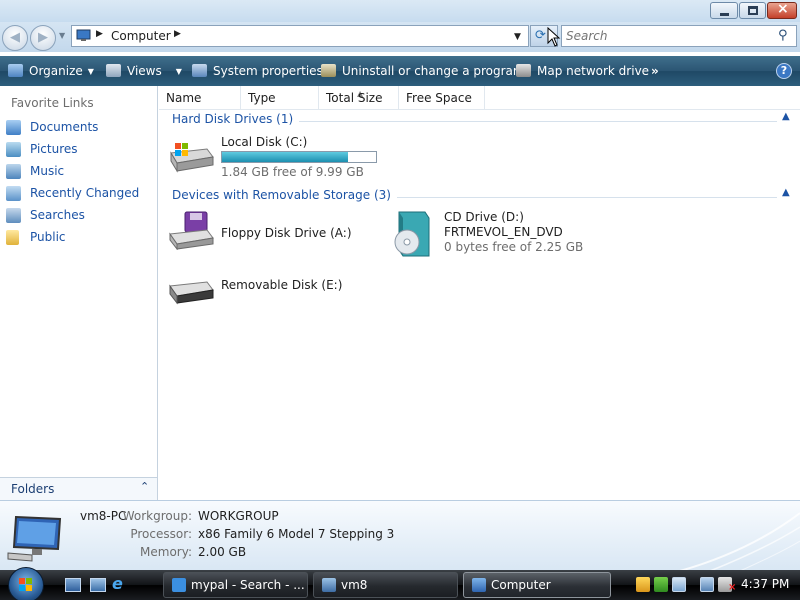 The image size is (800, 600). What do you see at coordinates (724, 14) in the screenshot?
I see `minimize-icon` at bounding box center [724, 14].